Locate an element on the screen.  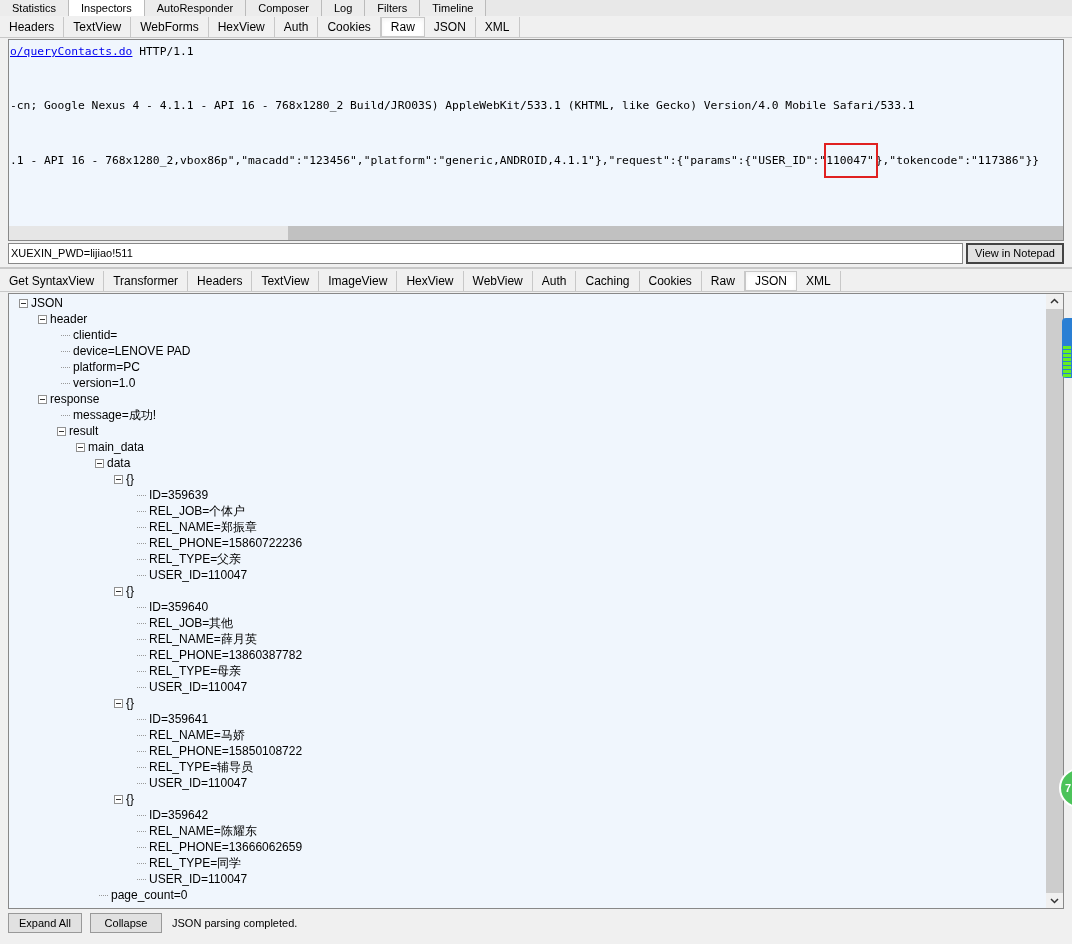
tree-node-label: REL_NAME=陈耀东 is located at coordinates (203, 831).